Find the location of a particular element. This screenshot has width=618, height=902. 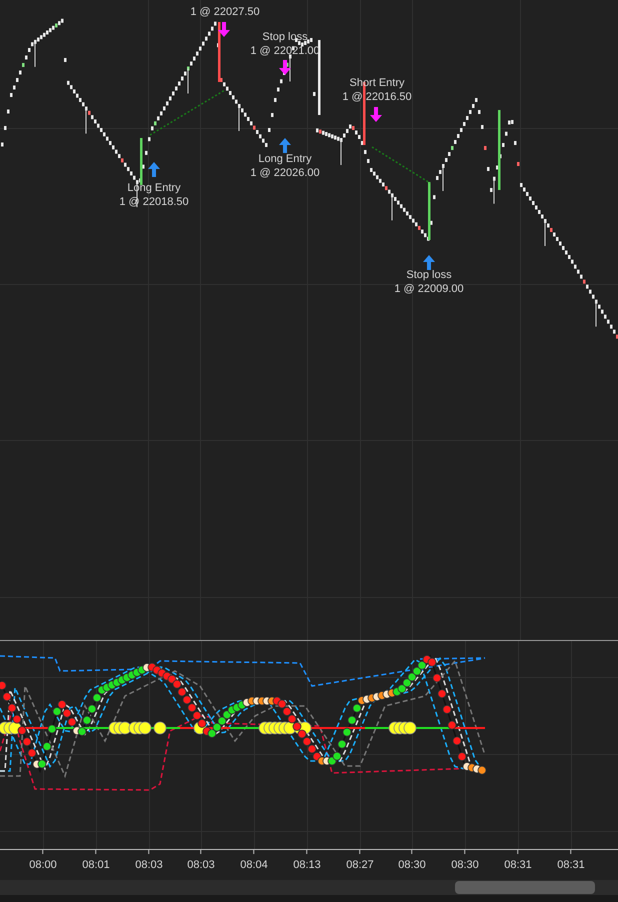

scrollbar-thumb is located at coordinates (525, 887).